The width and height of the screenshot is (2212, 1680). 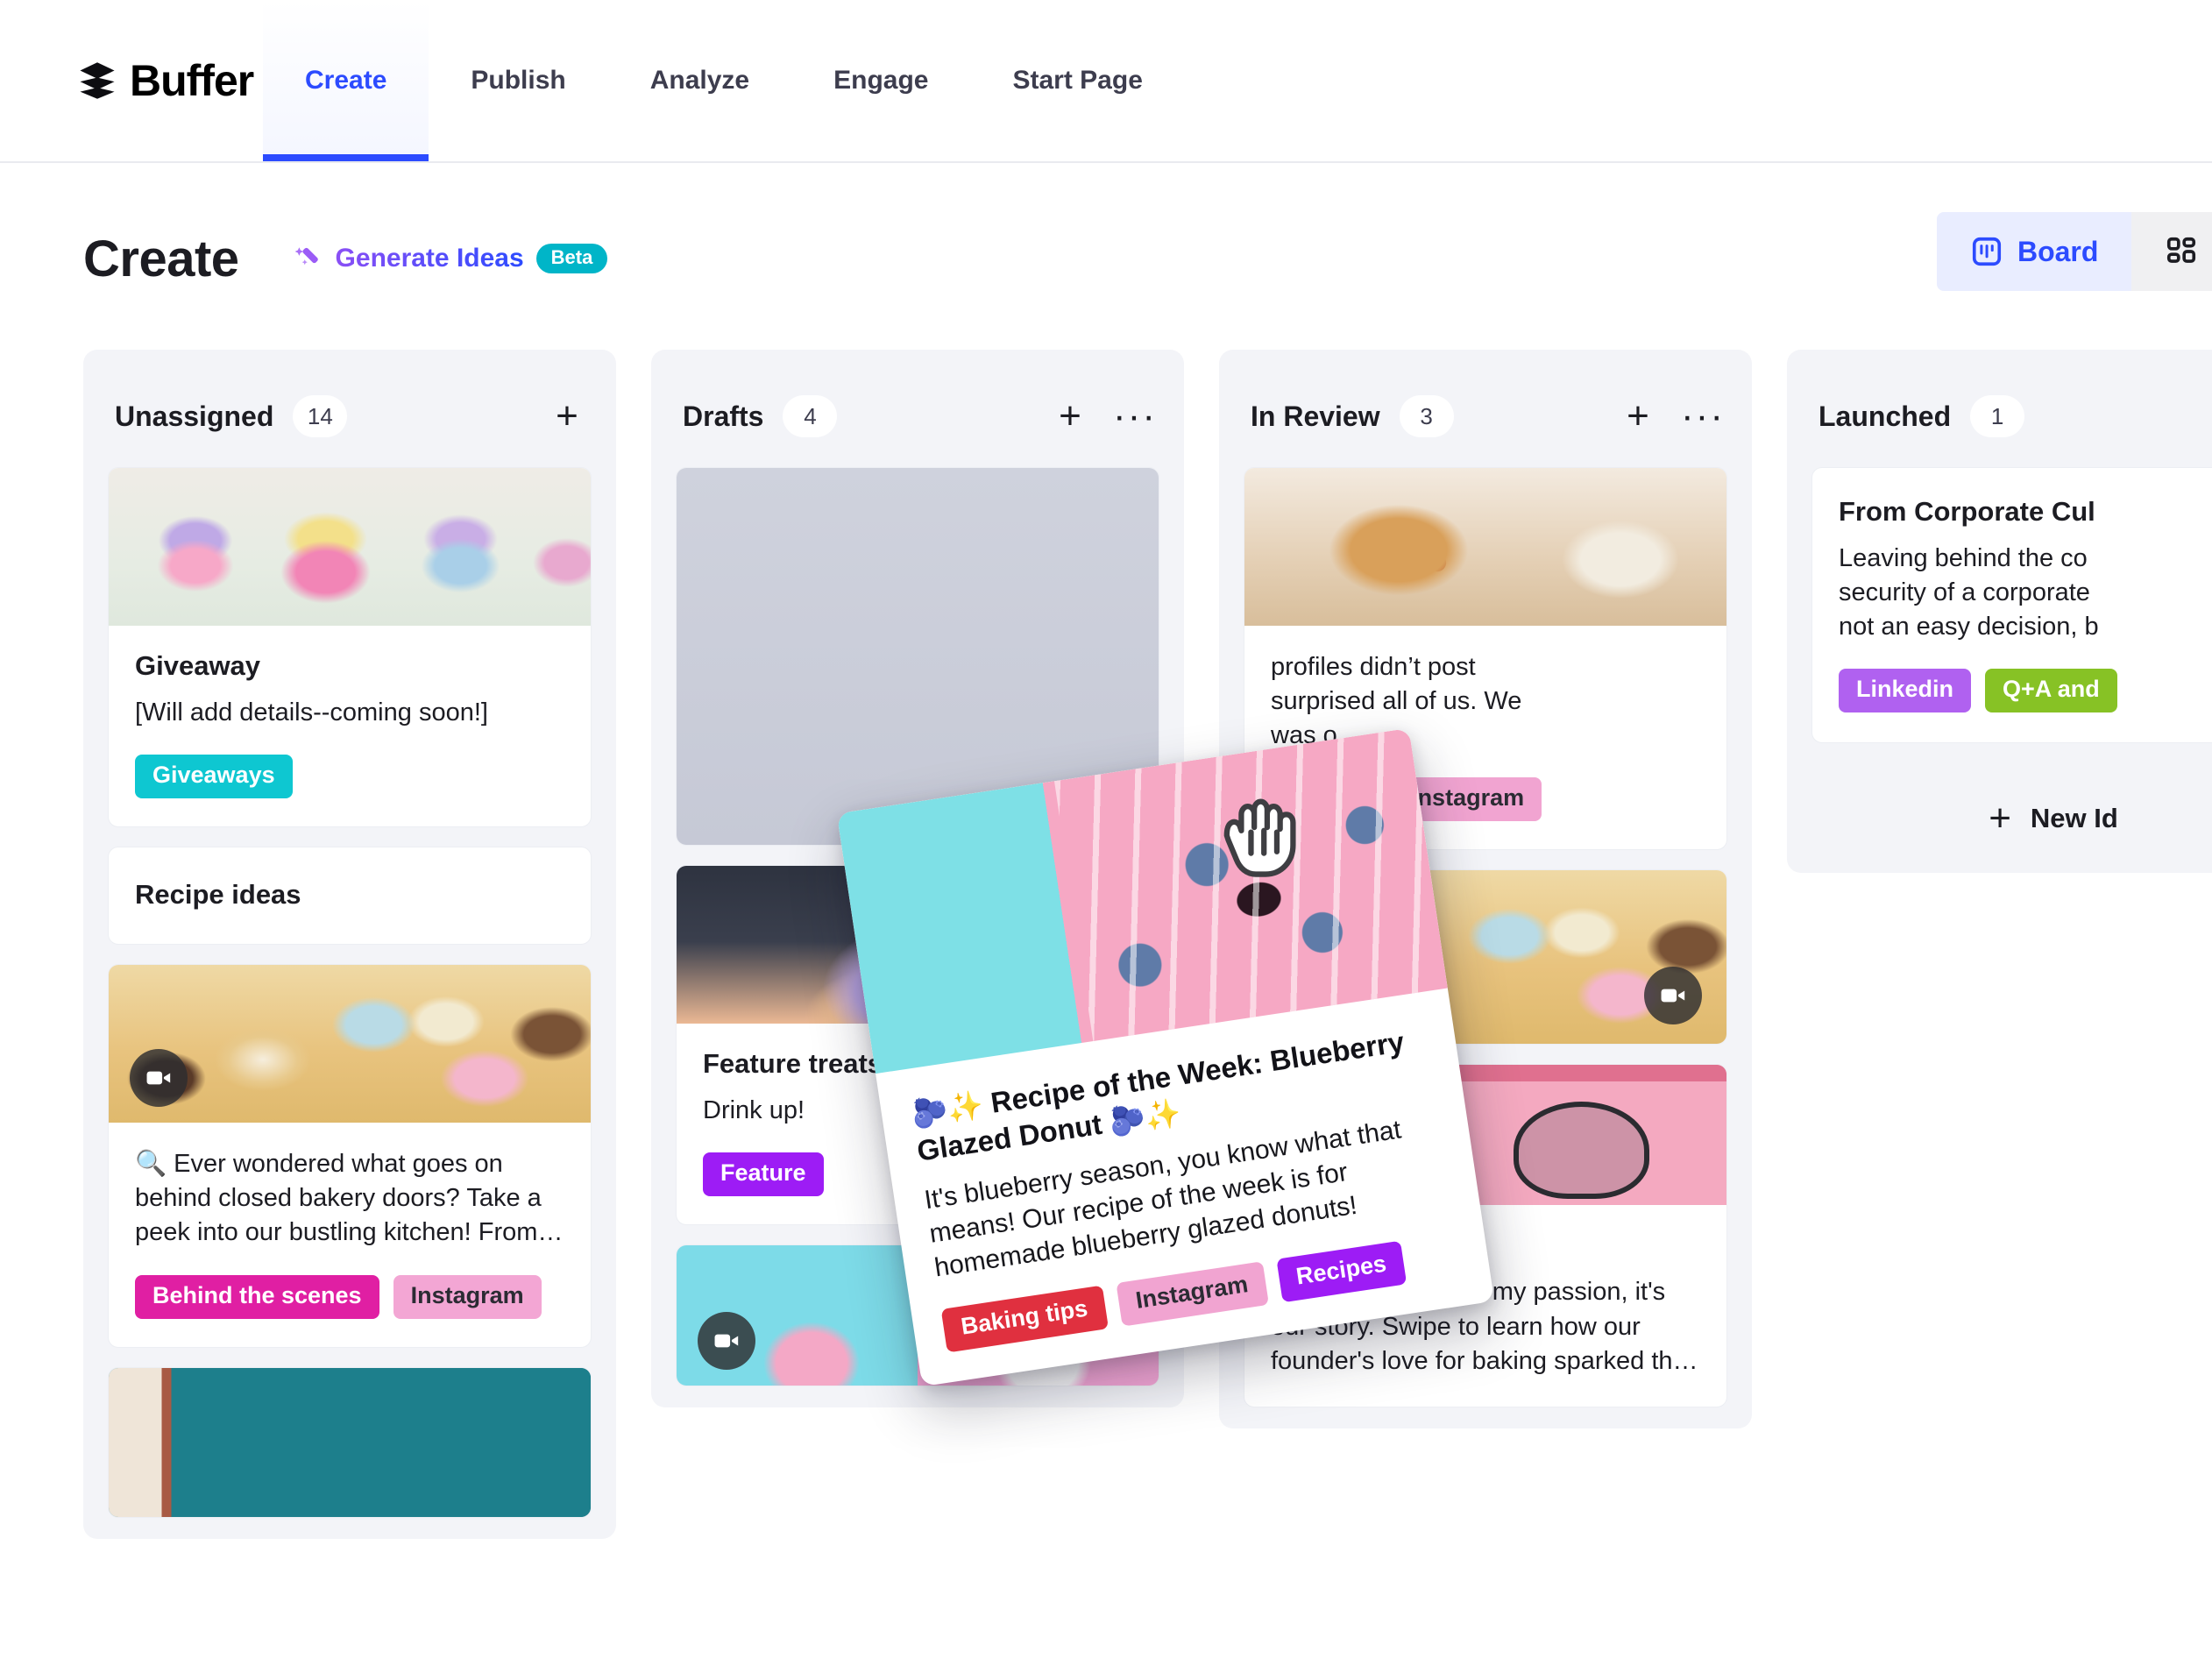 I want to click on card-text: [Will add details--coming soon!], so click(x=311, y=712).